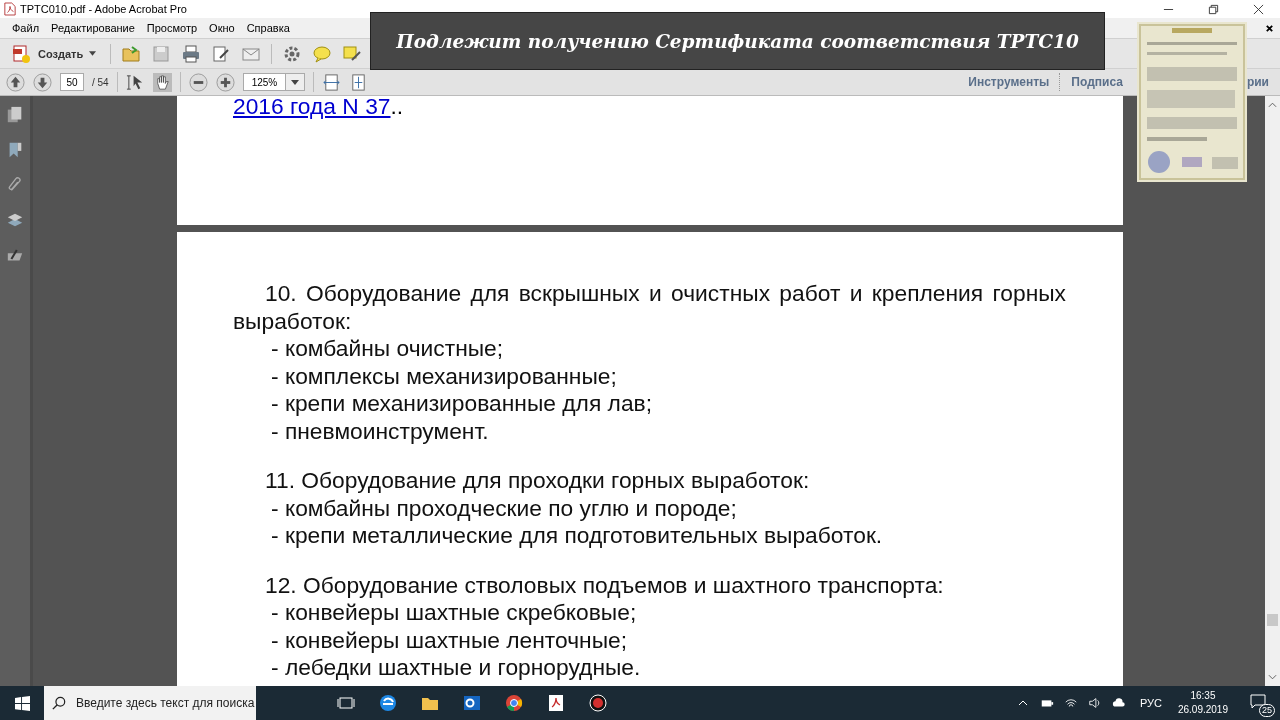 The image size is (1280, 720). What do you see at coordinates (598, 703) in the screenshot?
I see `record-app-icon` at bounding box center [598, 703].